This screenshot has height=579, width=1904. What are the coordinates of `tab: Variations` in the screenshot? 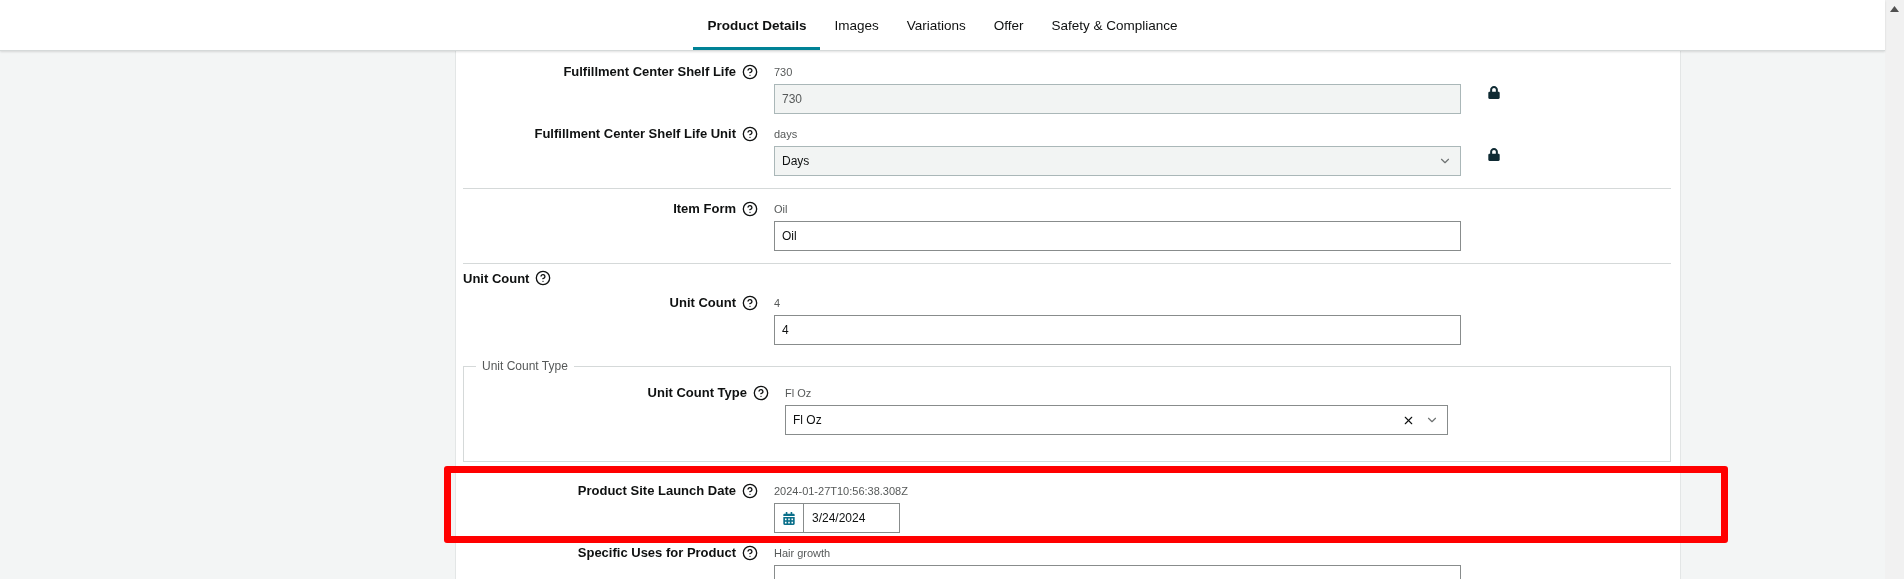 It's located at (936, 26).